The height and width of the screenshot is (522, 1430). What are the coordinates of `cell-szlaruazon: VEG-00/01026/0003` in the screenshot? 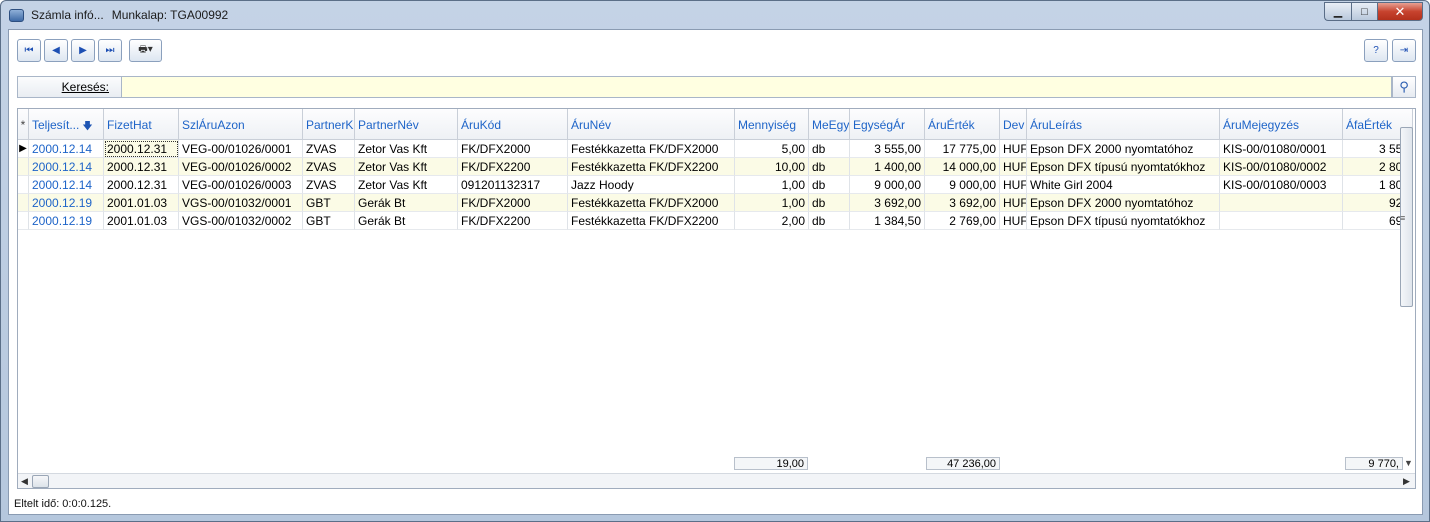 It's located at (241, 185).